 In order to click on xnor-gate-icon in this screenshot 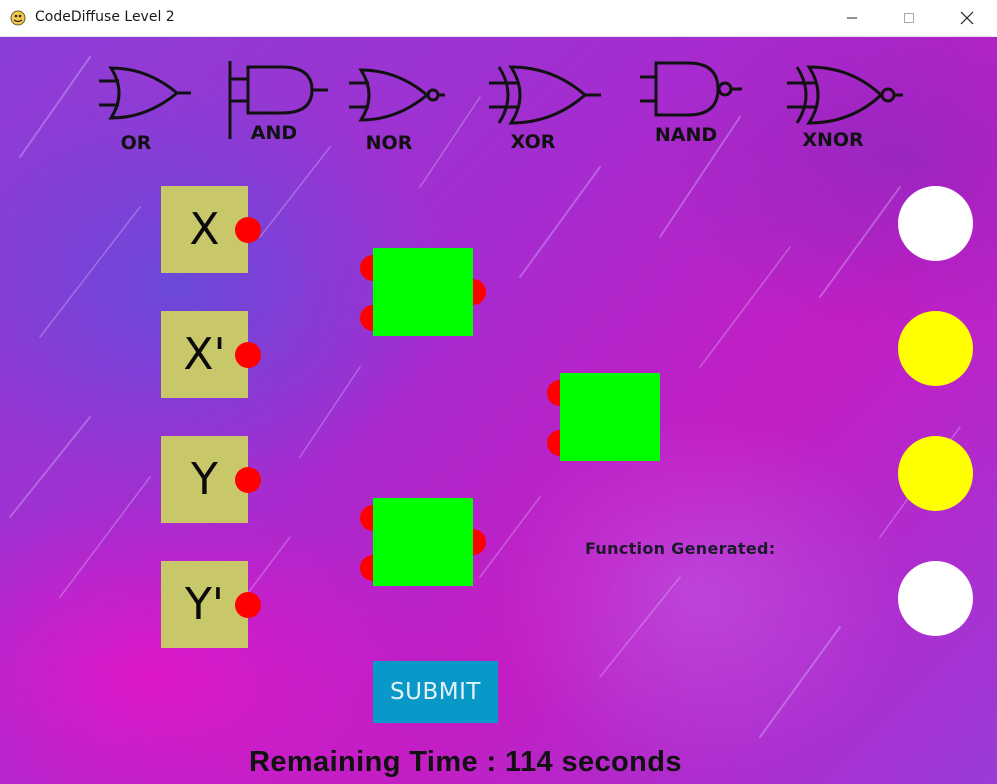, I will do `click(845, 95)`.